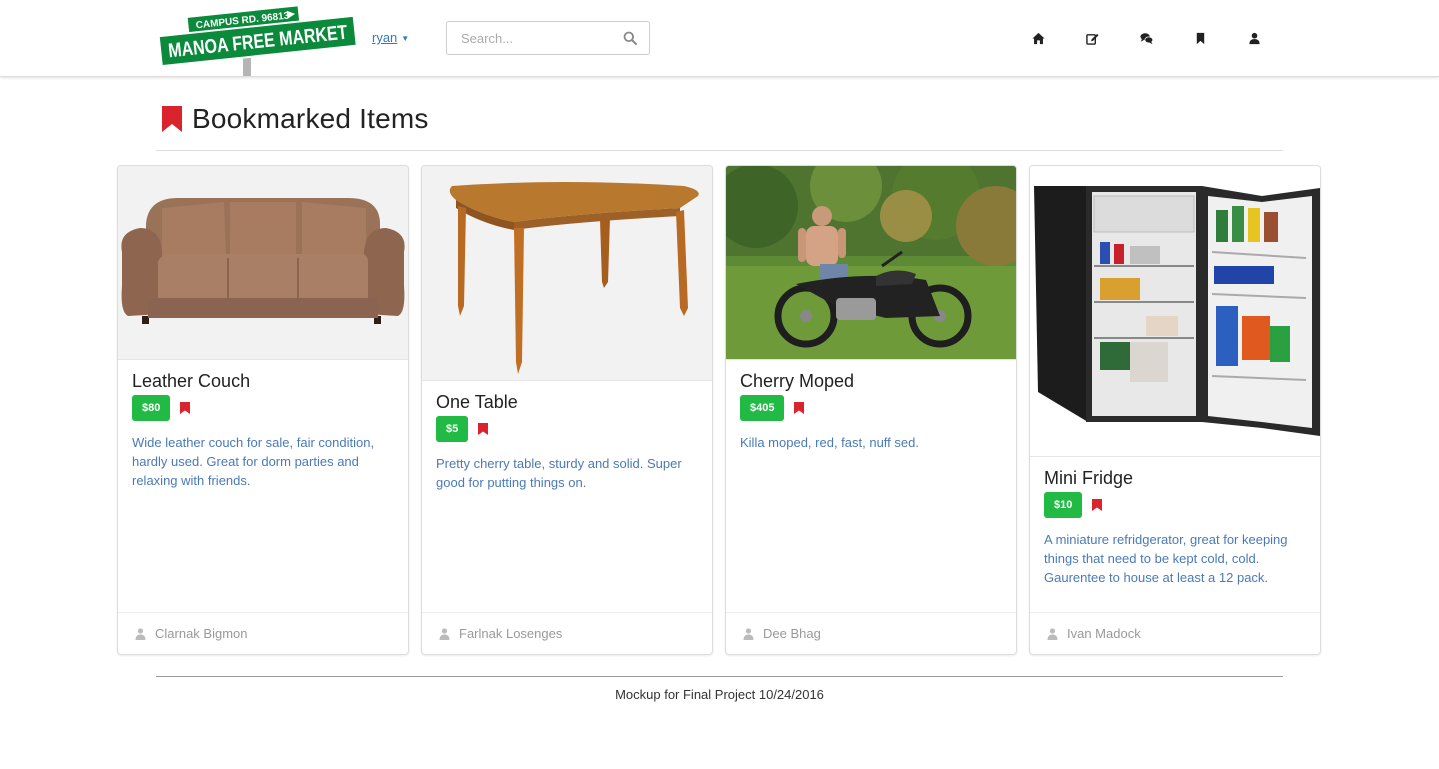  What do you see at coordinates (792, 633) in the screenshot?
I see `seller-name: Dee Bhag` at bounding box center [792, 633].